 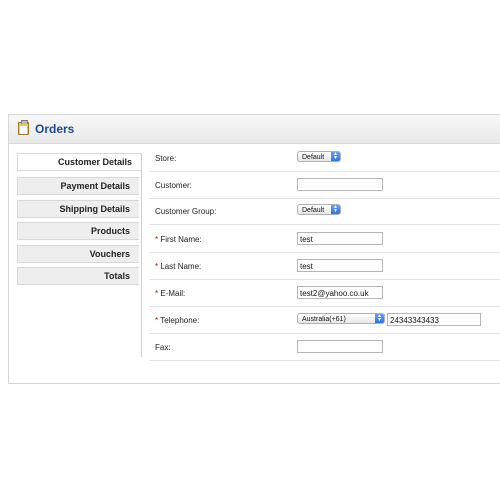 I want to click on email-row: * E-Mail: test2@yahoo.co.uk, so click(x=324, y=293).